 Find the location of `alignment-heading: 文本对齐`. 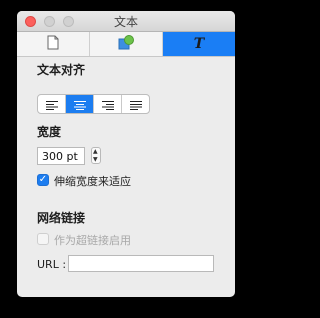

alignment-heading: 文本对齐 is located at coordinates (61, 70).